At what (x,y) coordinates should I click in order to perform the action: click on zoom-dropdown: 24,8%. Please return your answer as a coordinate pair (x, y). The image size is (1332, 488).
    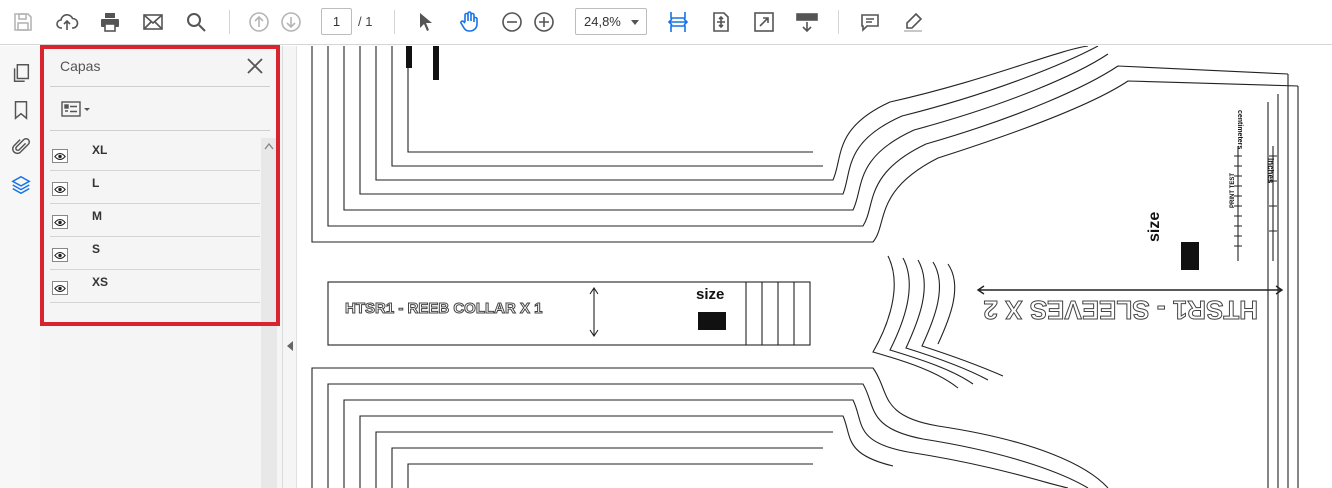
    Looking at the image, I should click on (611, 21).